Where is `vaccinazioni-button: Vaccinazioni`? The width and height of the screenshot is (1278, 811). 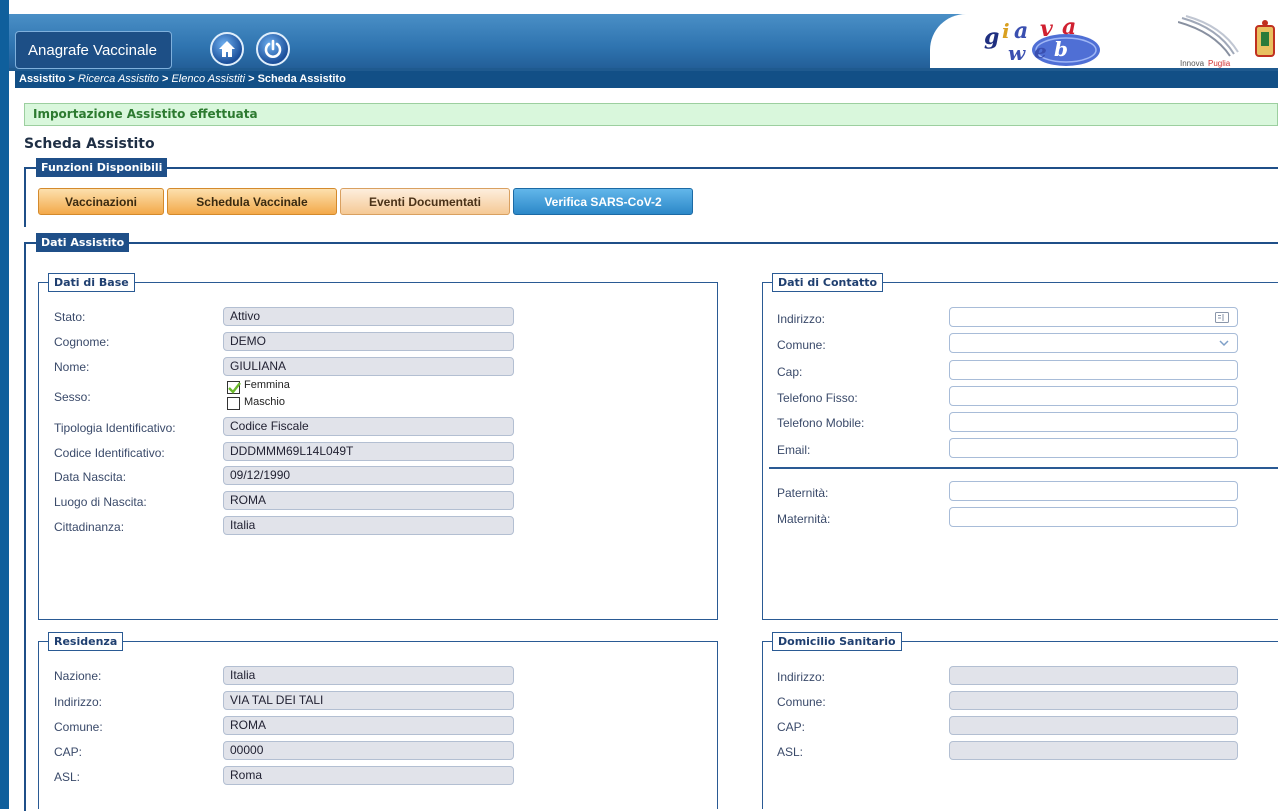 vaccinazioni-button: Vaccinazioni is located at coordinates (101, 201).